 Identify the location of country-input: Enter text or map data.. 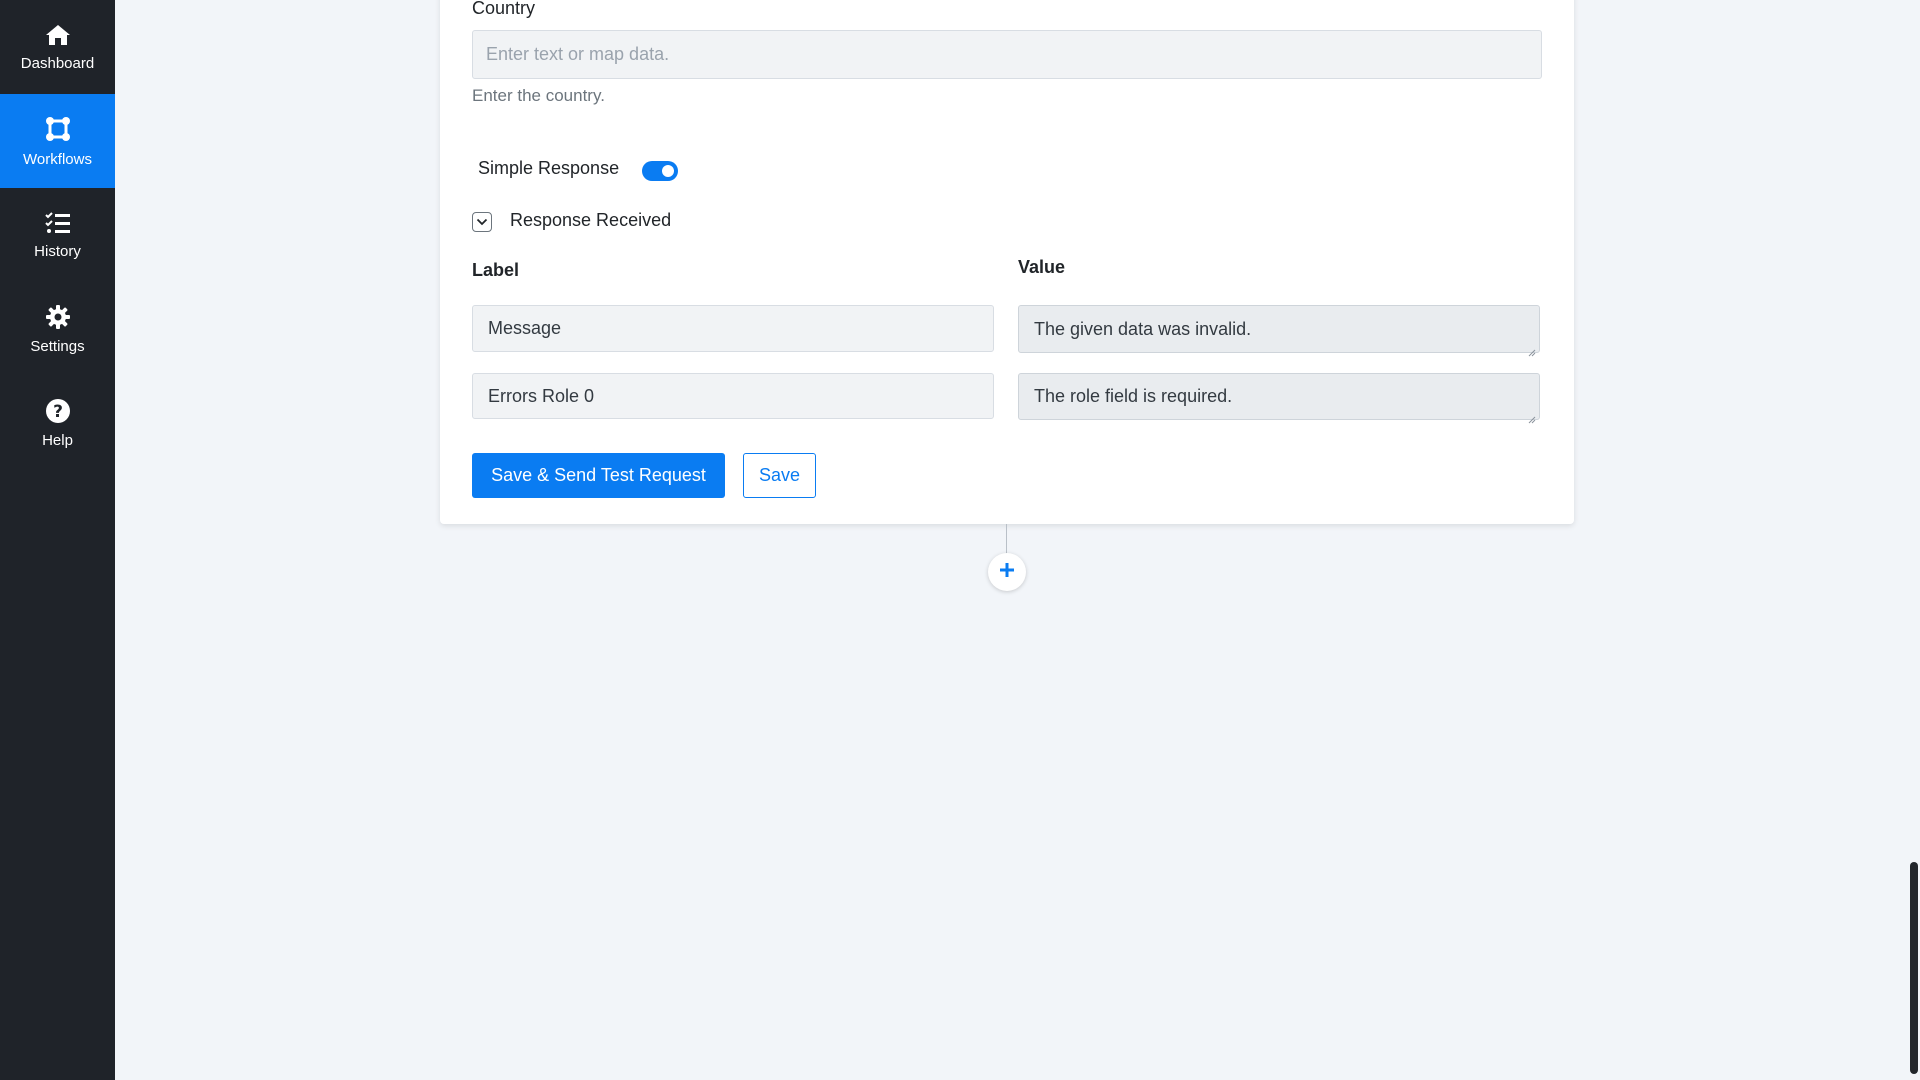
(1007, 54).